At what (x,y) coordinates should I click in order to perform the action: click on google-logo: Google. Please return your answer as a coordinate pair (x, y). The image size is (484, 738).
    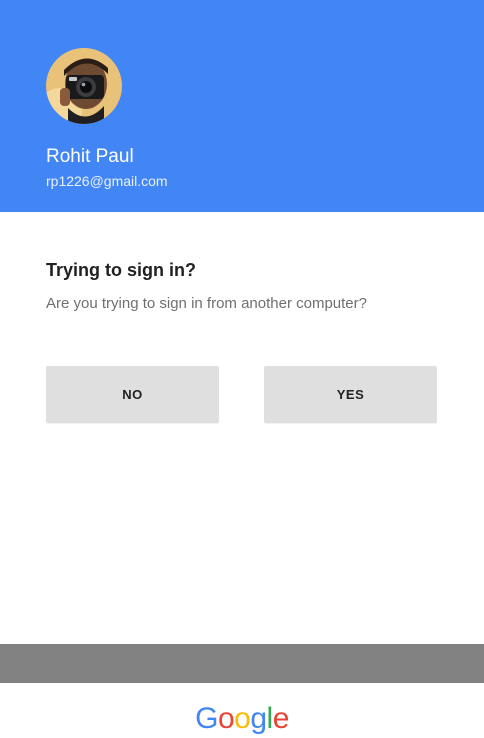
    Looking at the image, I should click on (242, 719).